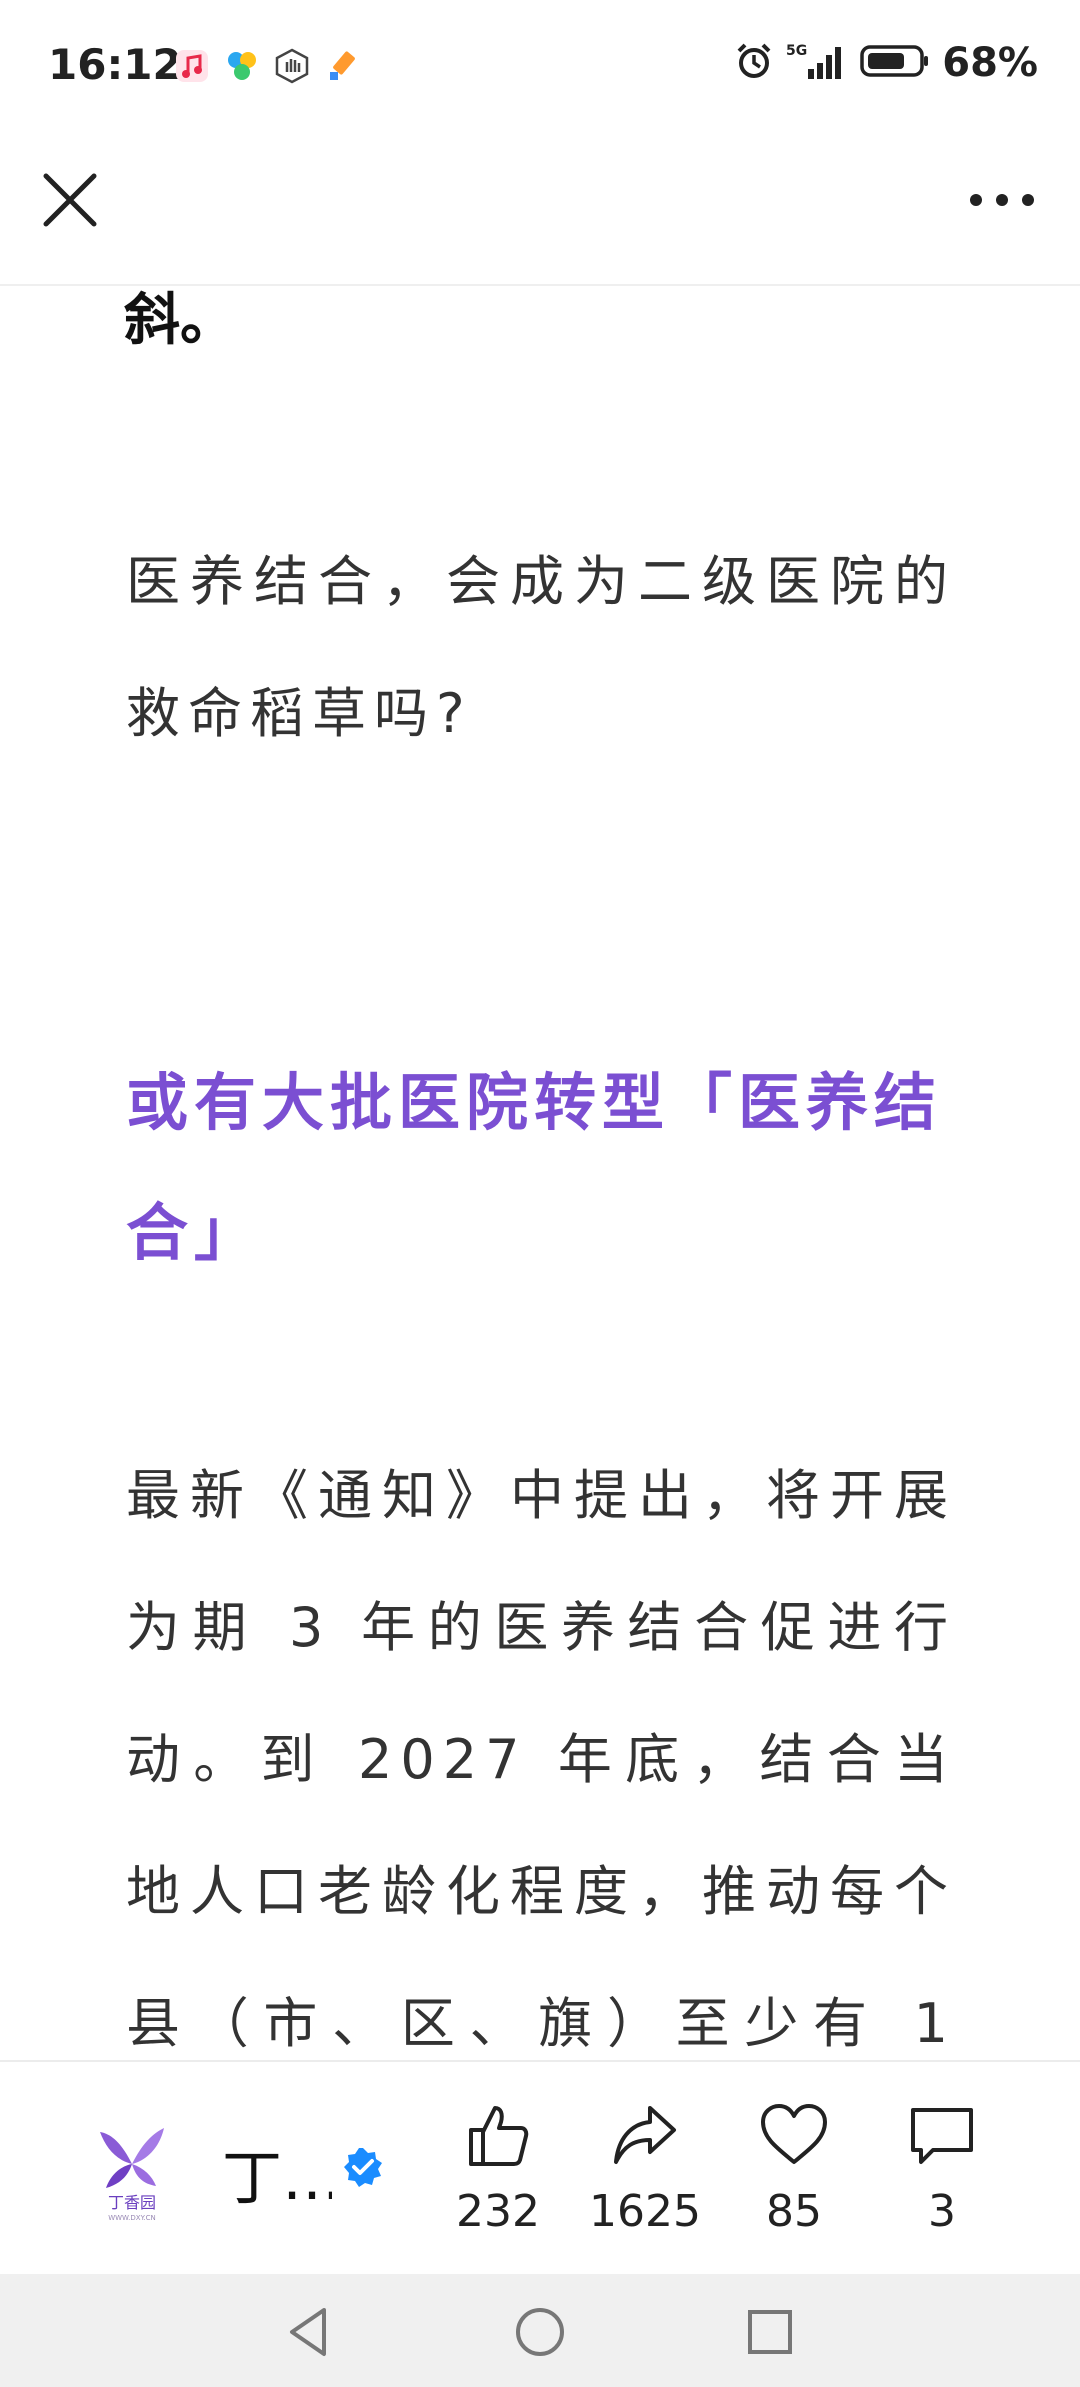 The image size is (1080, 2387). What do you see at coordinates (342, 66) in the screenshot?
I see `pen-app-icon` at bounding box center [342, 66].